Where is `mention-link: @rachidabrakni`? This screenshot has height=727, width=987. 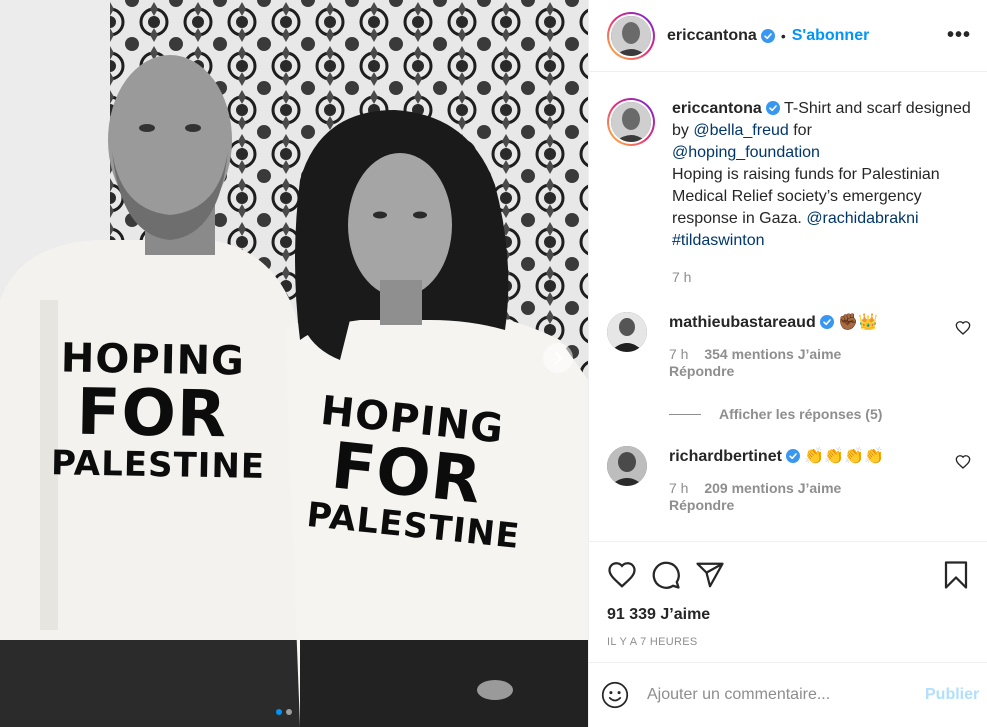
mention-link: @rachidabrakni is located at coordinates (862, 218).